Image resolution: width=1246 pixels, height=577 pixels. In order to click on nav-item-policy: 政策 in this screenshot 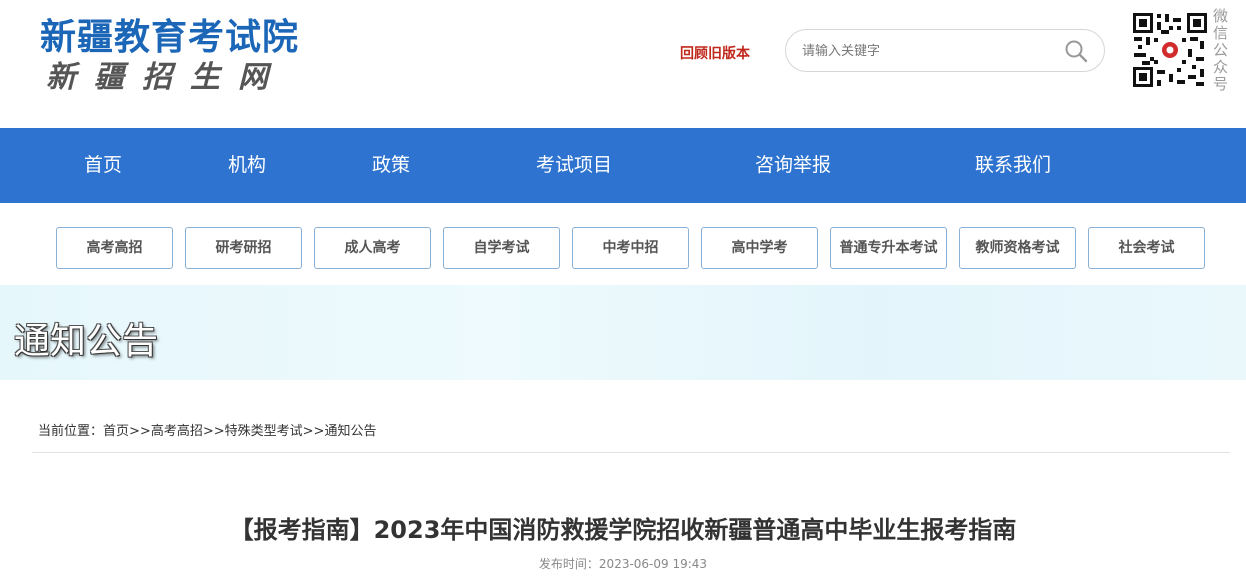, I will do `click(391, 165)`.